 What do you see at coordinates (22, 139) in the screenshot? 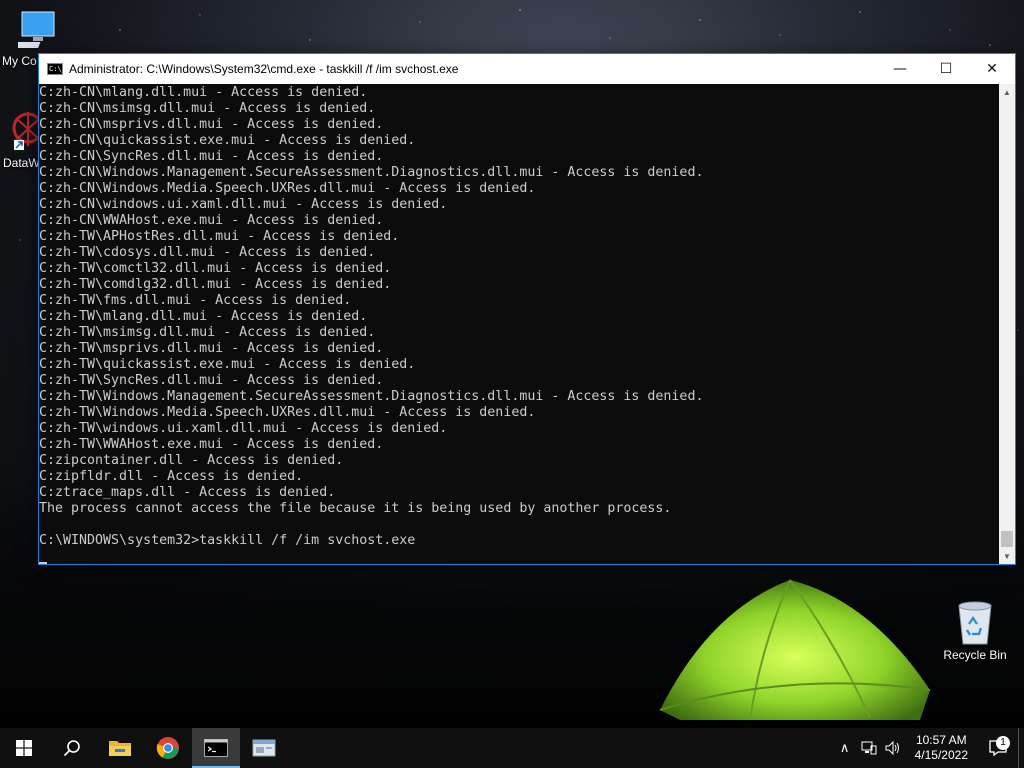
I see `desktop-icon-datawrangler: DataW` at bounding box center [22, 139].